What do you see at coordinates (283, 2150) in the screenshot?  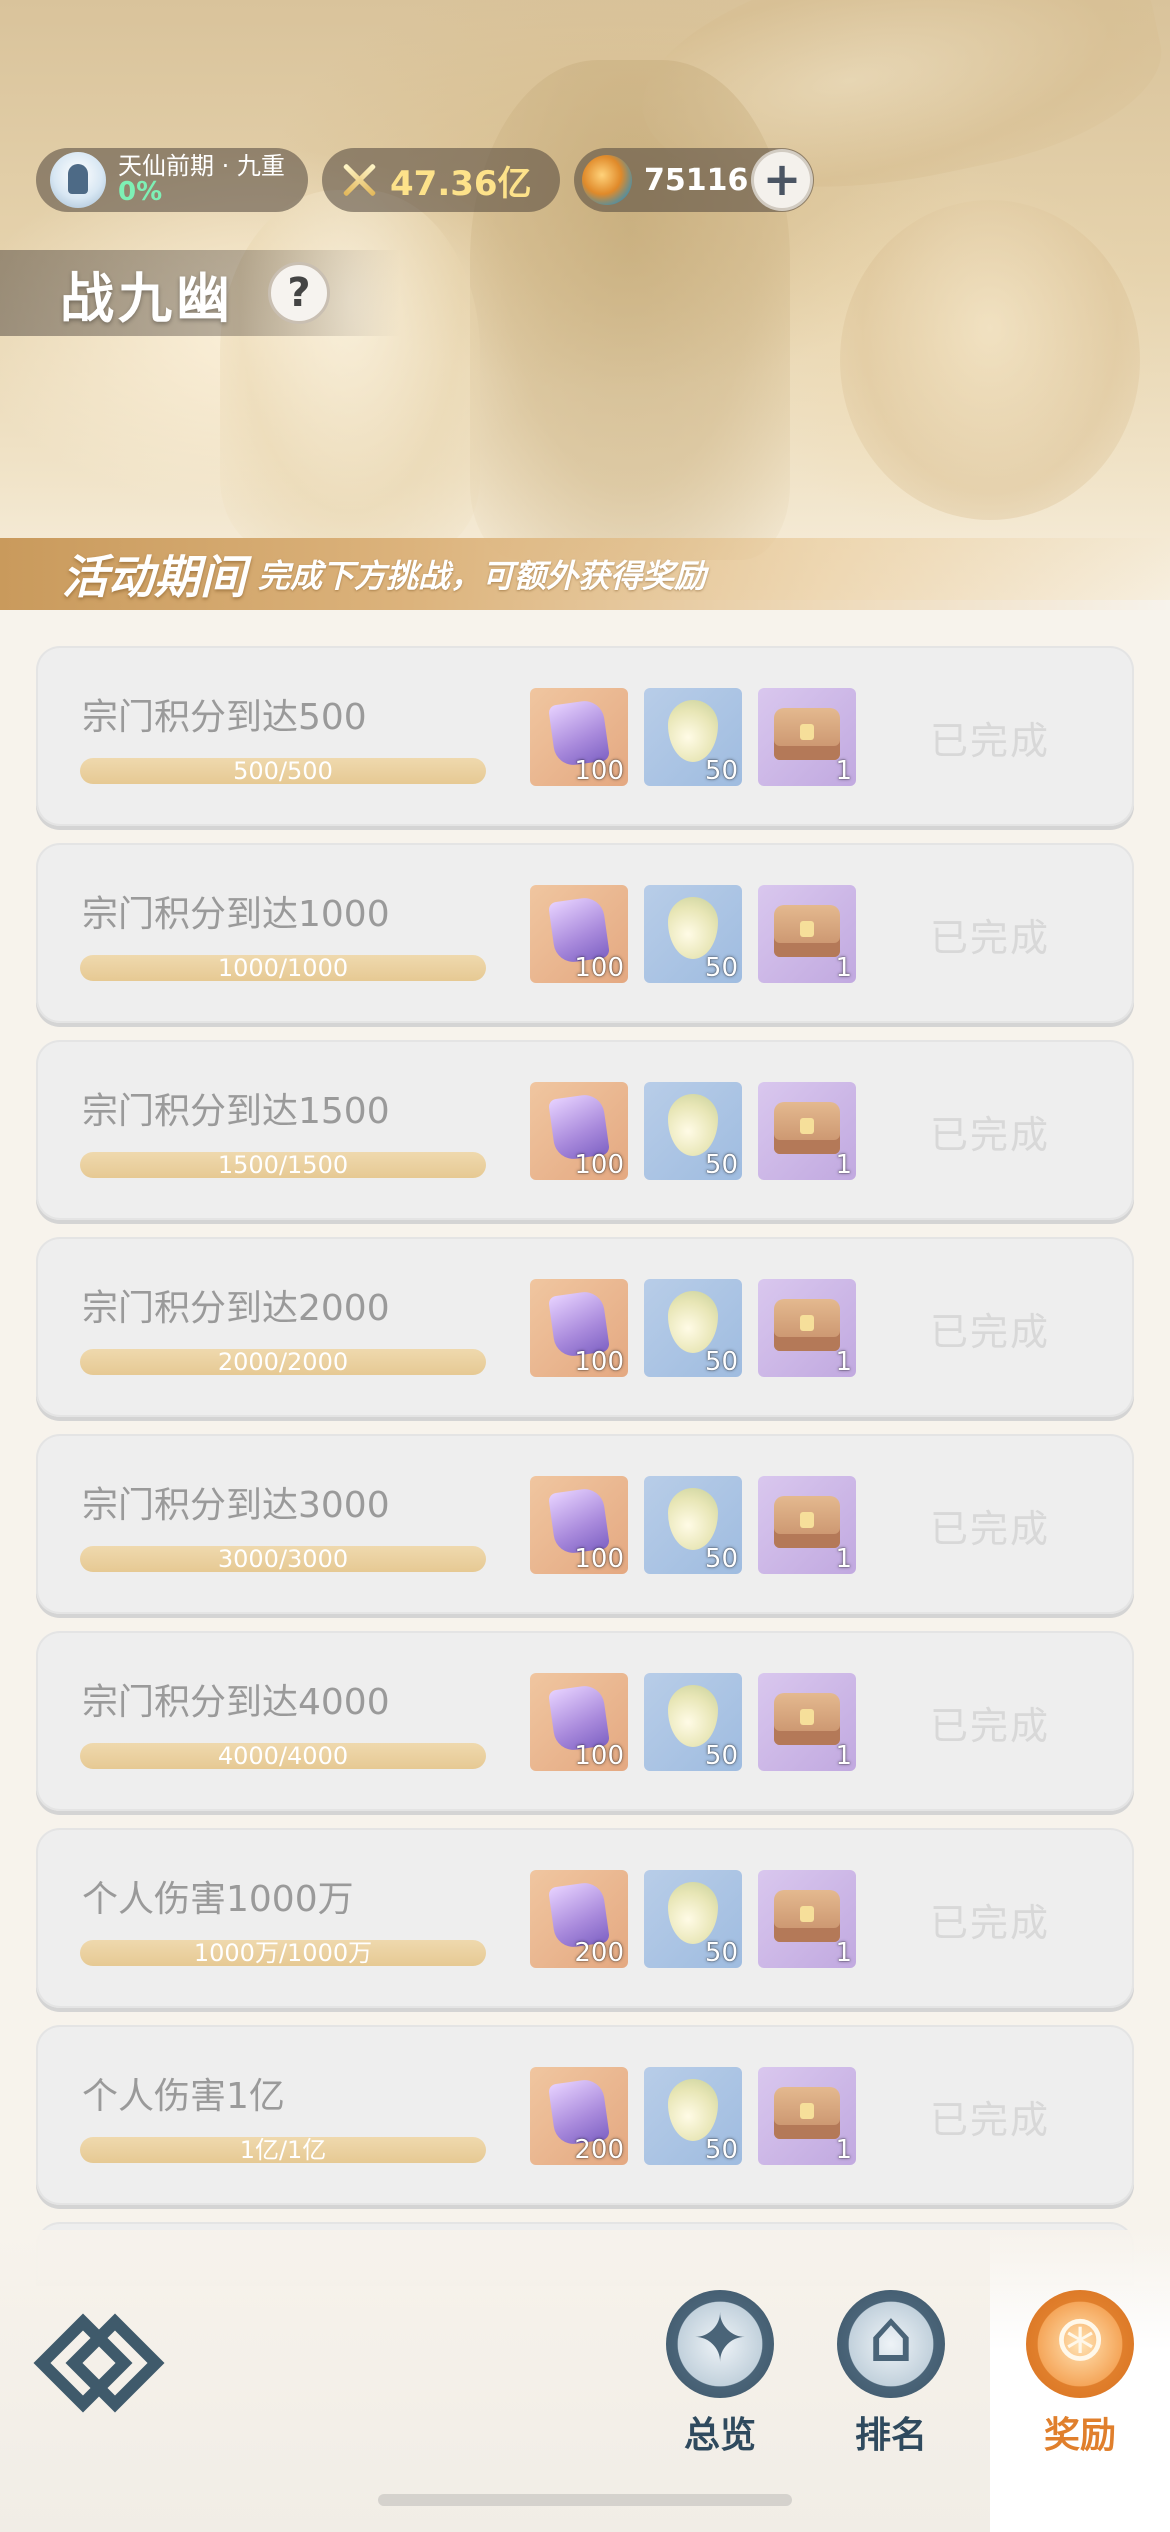 I see `progress-bar: 1亿/1亿` at bounding box center [283, 2150].